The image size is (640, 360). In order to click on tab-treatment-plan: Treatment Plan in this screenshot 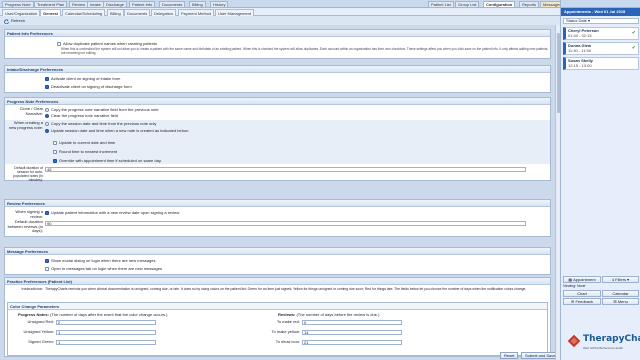, I will do `click(51, 4)`.